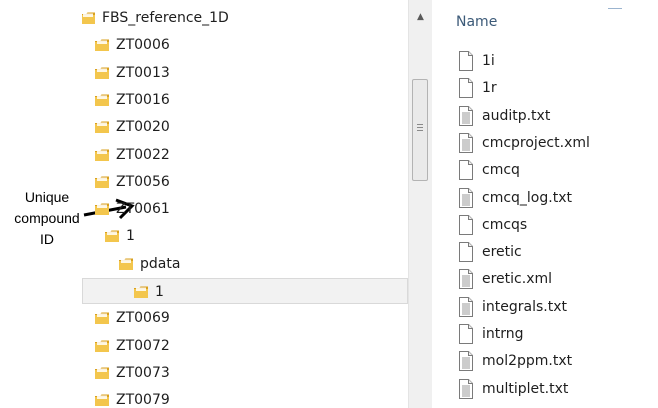 This screenshot has height=408, width=658. I want to click on tree-item-label: ZT0013, so click(143, 72).